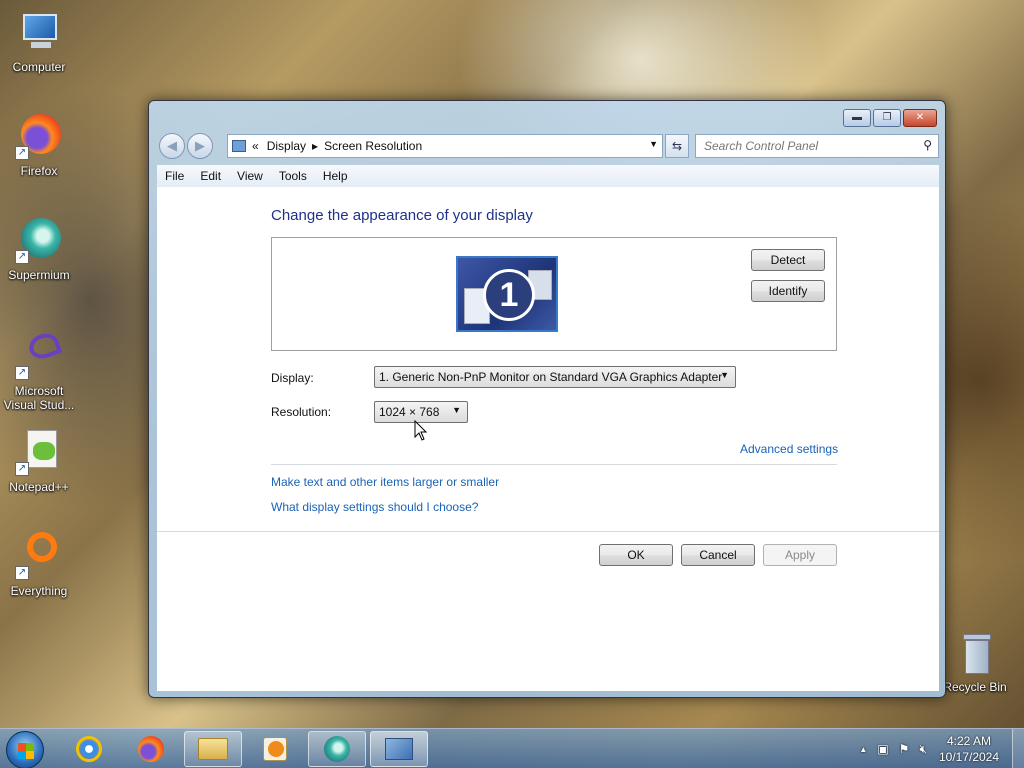 This screenshot has width=1024, height=768. What do you see at coordinates (975, 687) in the screenshot?
I see `desktop-icon-label: Recycle Bin` at bounding box center [975, 687].